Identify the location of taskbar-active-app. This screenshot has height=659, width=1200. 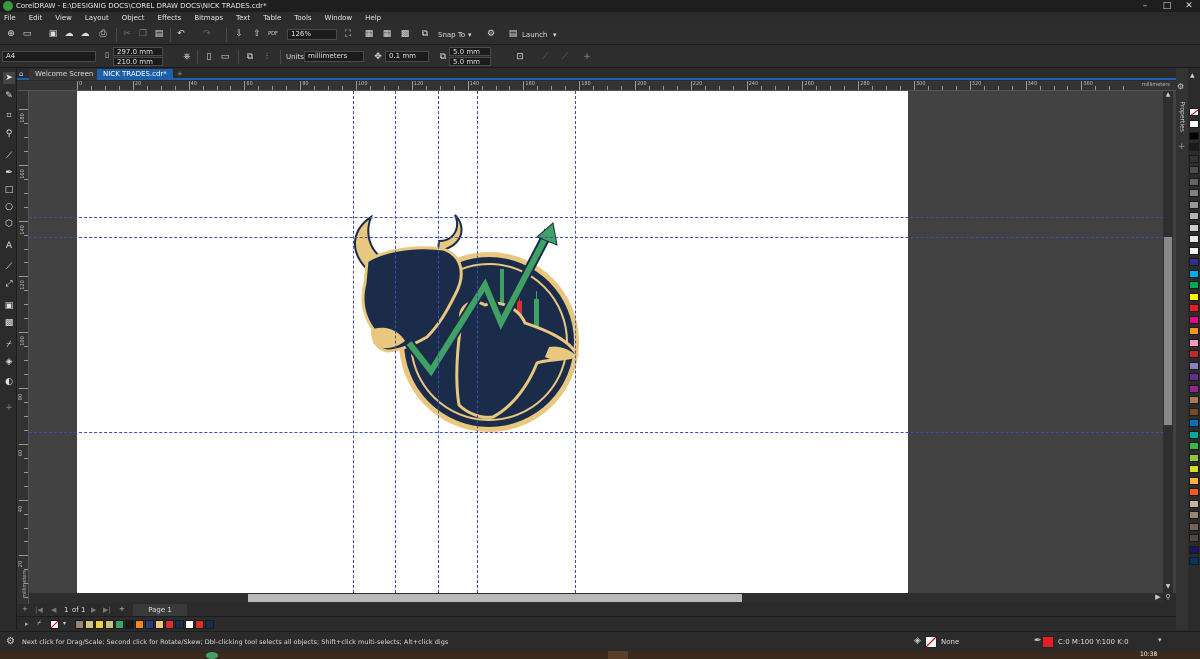
(618, 655).